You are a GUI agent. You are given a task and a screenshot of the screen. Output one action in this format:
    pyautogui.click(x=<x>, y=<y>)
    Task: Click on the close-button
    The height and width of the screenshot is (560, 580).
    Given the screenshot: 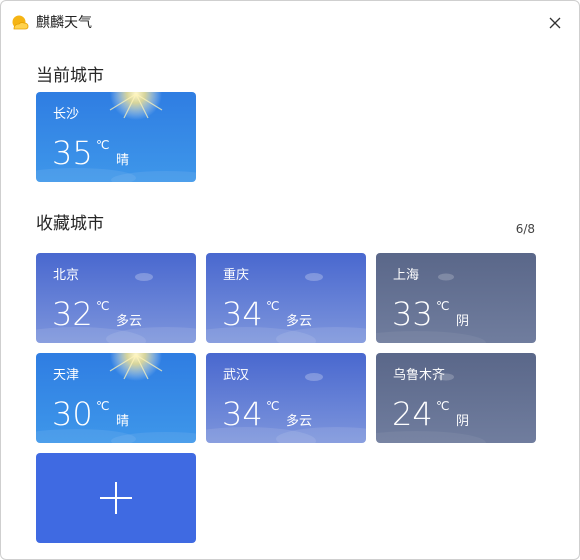 What is the action you would take?
    pyautogui.click(x=555, y=23)
    